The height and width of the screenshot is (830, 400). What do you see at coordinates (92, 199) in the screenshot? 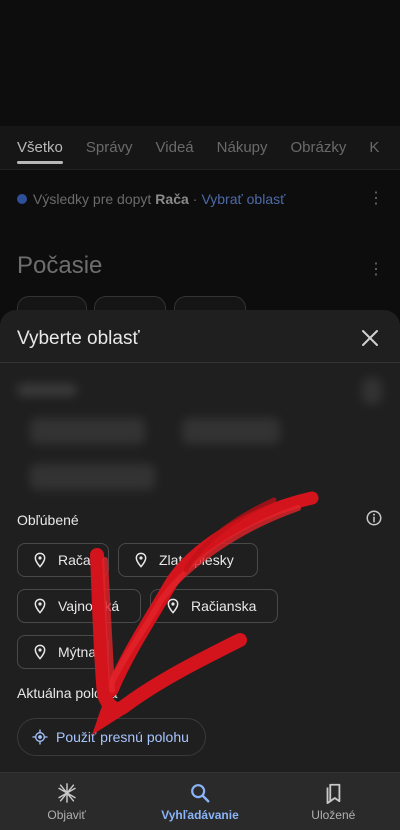
I see `results-prefix: Výsledky pre dopyt` at bounding box center [92, 199].